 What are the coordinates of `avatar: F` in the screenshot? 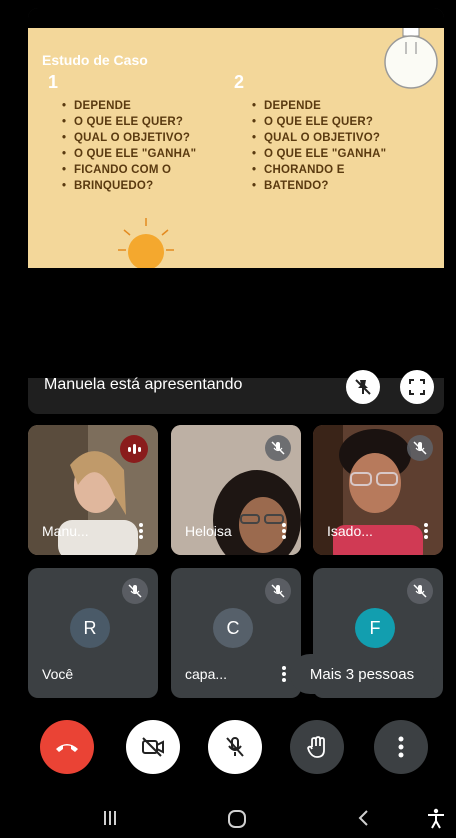 It's located at (375, 628).